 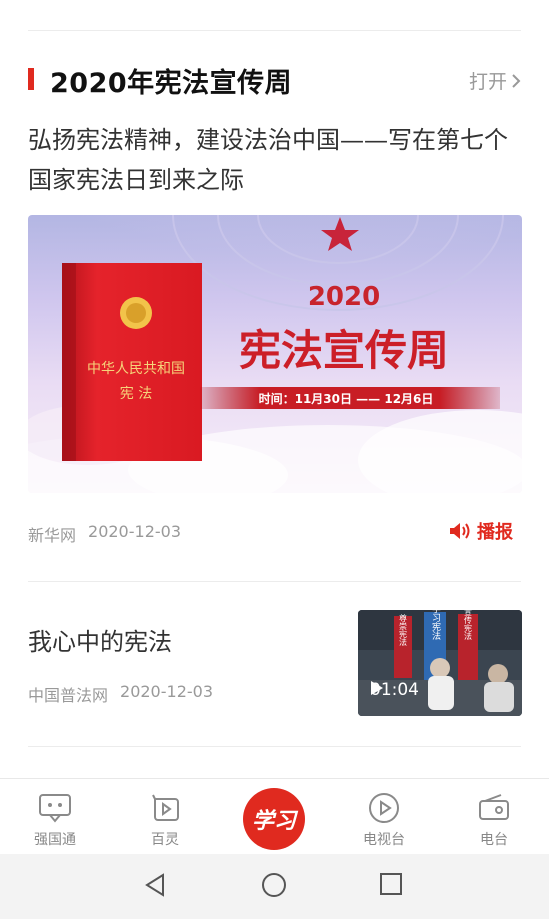 I want to click on article-headline: 弘扬宪法精神，建设法治中国——写在第七个国家宪法日到来之际, so click(x=276, y=160).